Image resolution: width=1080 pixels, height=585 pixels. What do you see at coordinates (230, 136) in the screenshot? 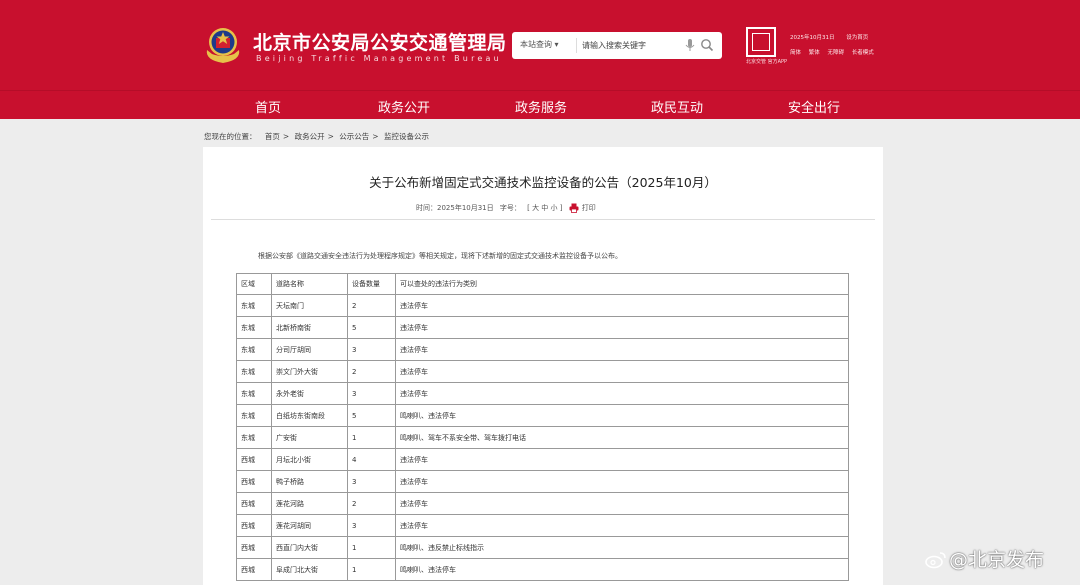
I see `breadcrumb-label: 您现在的位置：` at bounding box center [230, 136].